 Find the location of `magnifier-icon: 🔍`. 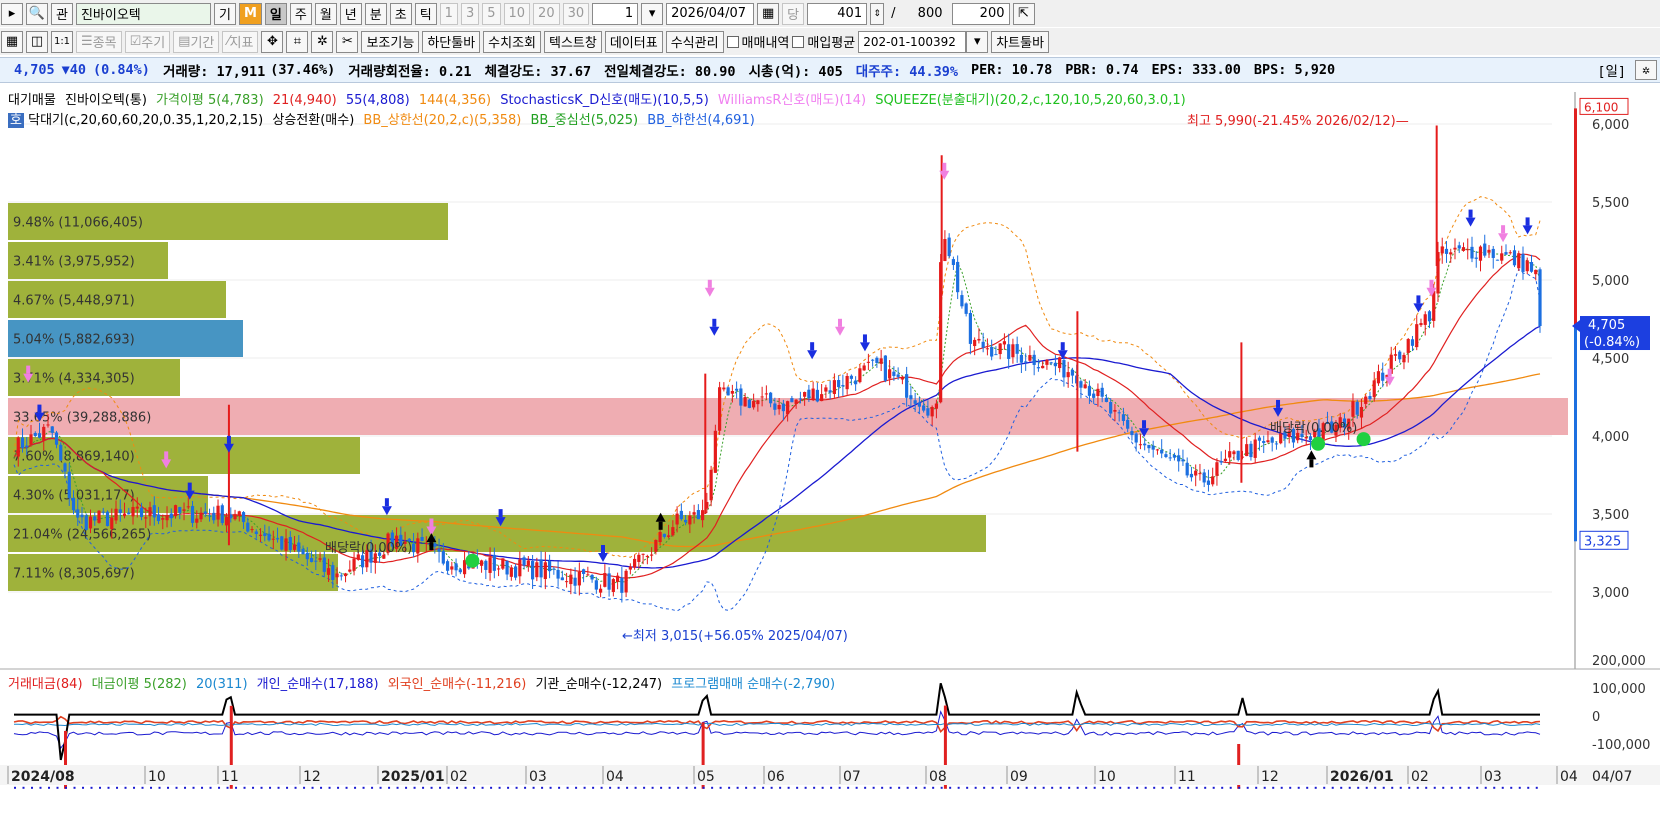

magnifier-icon: 🔍 is located at coordinates (37, 13).